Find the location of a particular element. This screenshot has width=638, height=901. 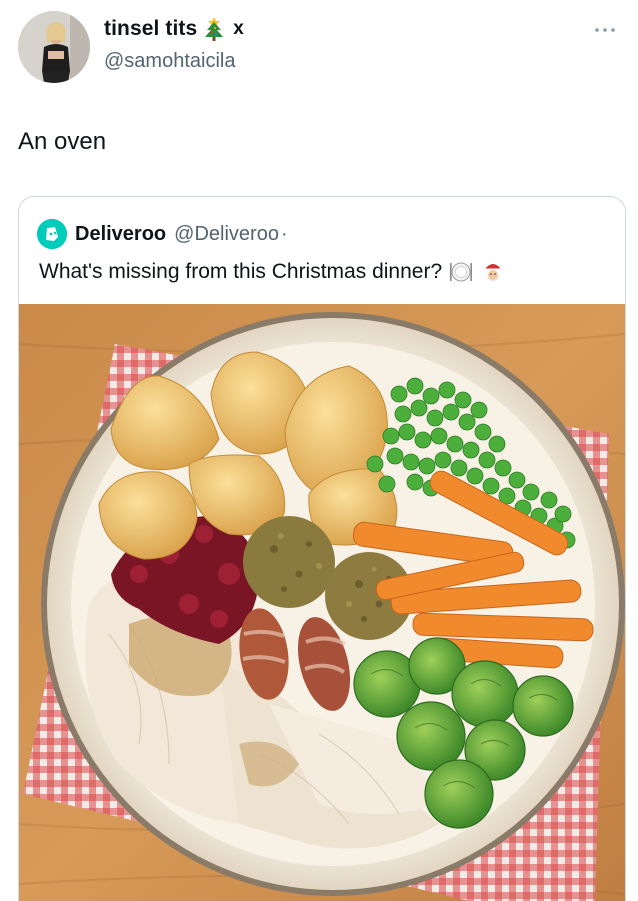

author-display-name: tinsel tits is located at coordinates (150, 29).